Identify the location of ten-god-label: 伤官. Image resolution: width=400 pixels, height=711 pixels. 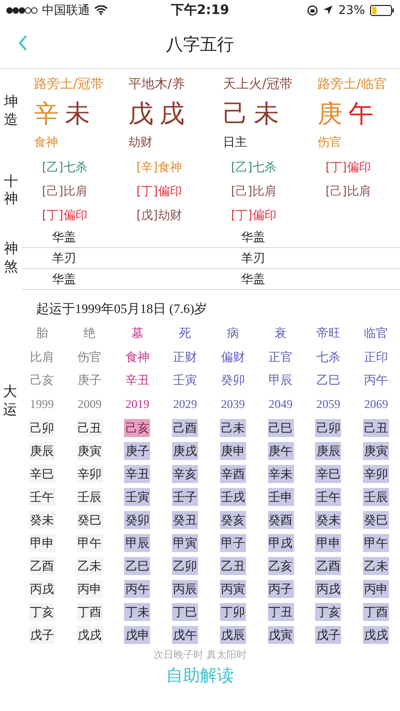
(329, 142).